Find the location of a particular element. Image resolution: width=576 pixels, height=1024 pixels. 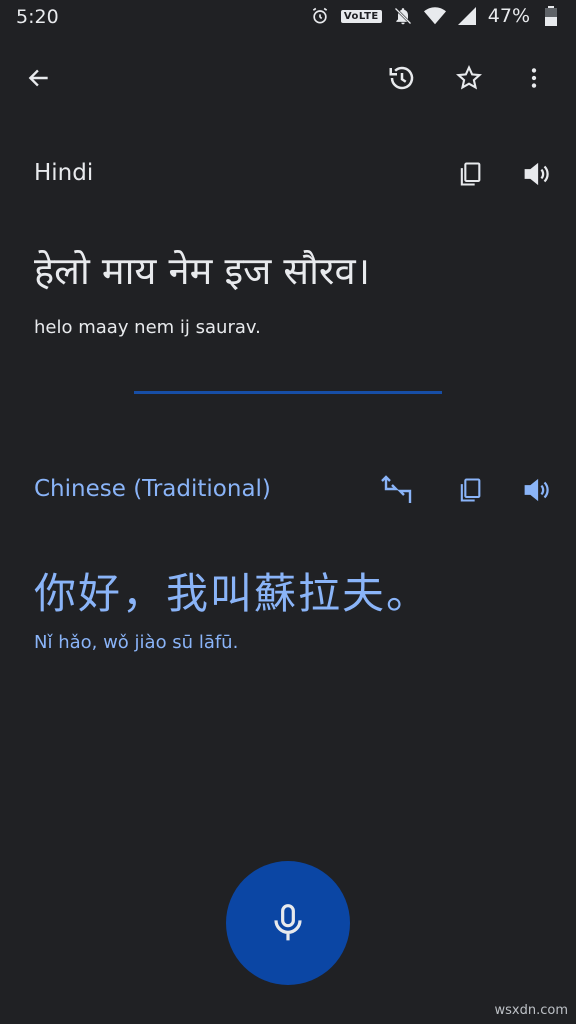

more-vert-icon is located at coordinates (534, 78).